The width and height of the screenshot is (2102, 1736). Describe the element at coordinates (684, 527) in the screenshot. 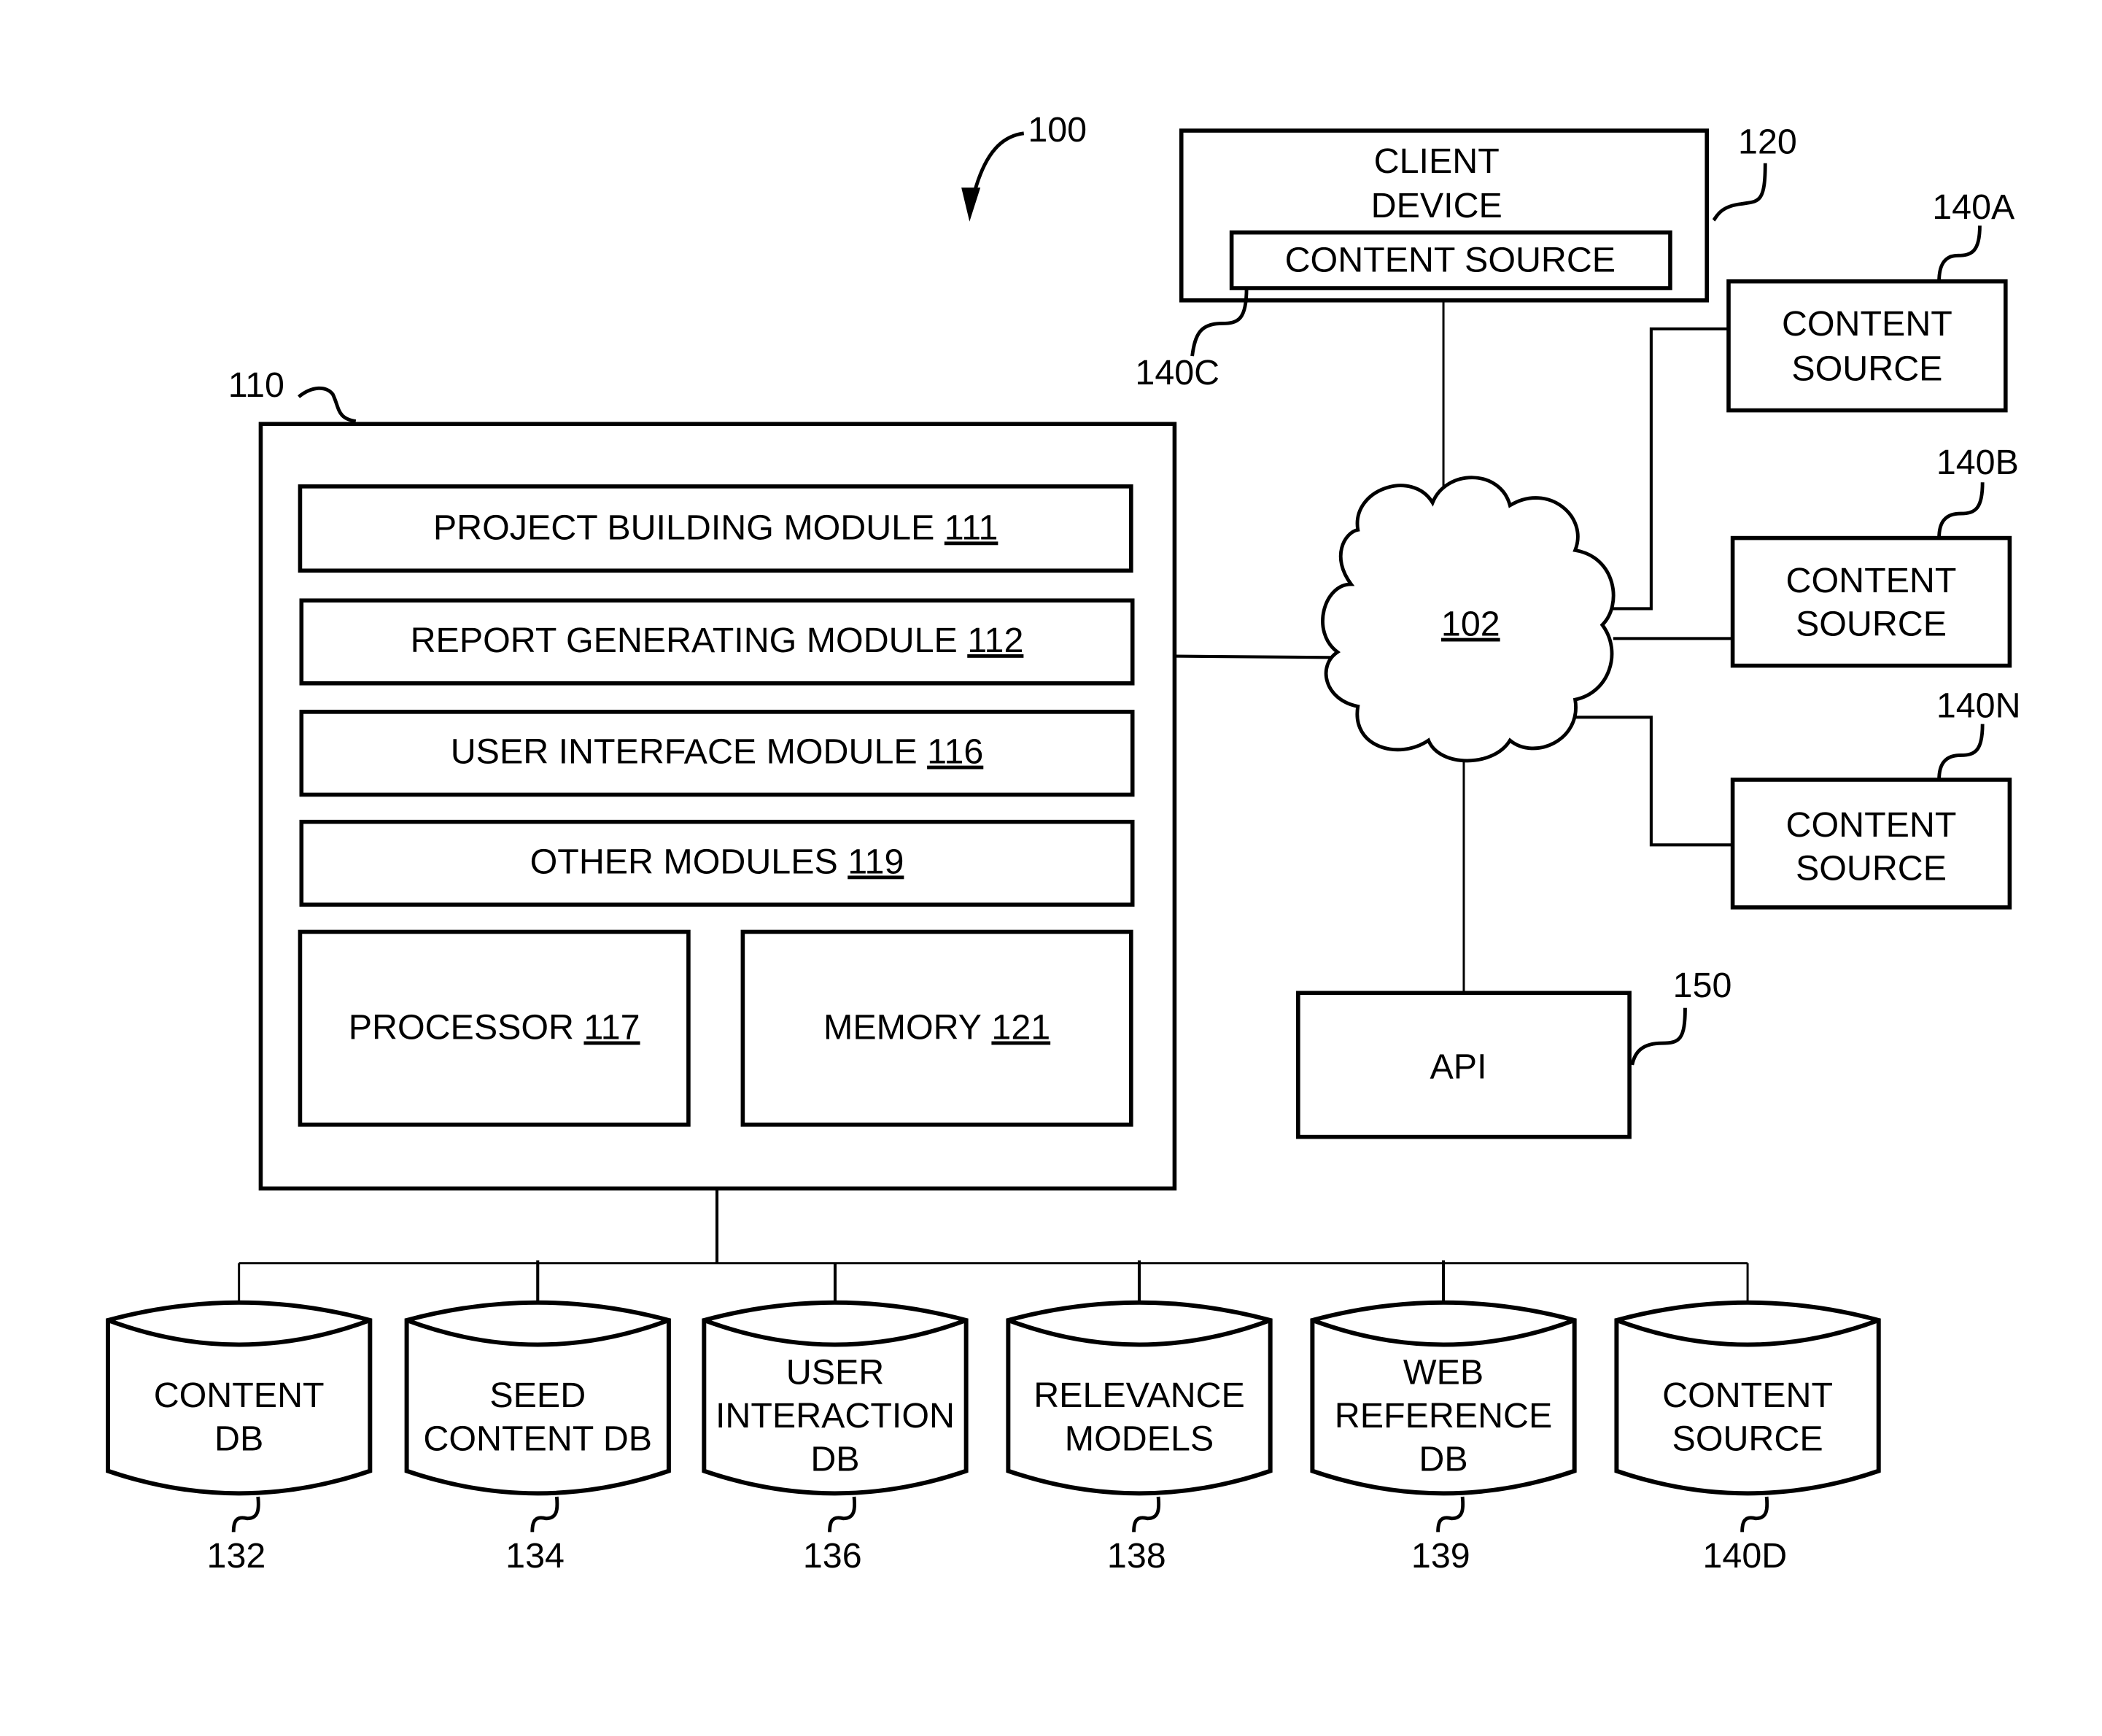

I see `module-label: PROJECT BUILDING MODULE` at that location.